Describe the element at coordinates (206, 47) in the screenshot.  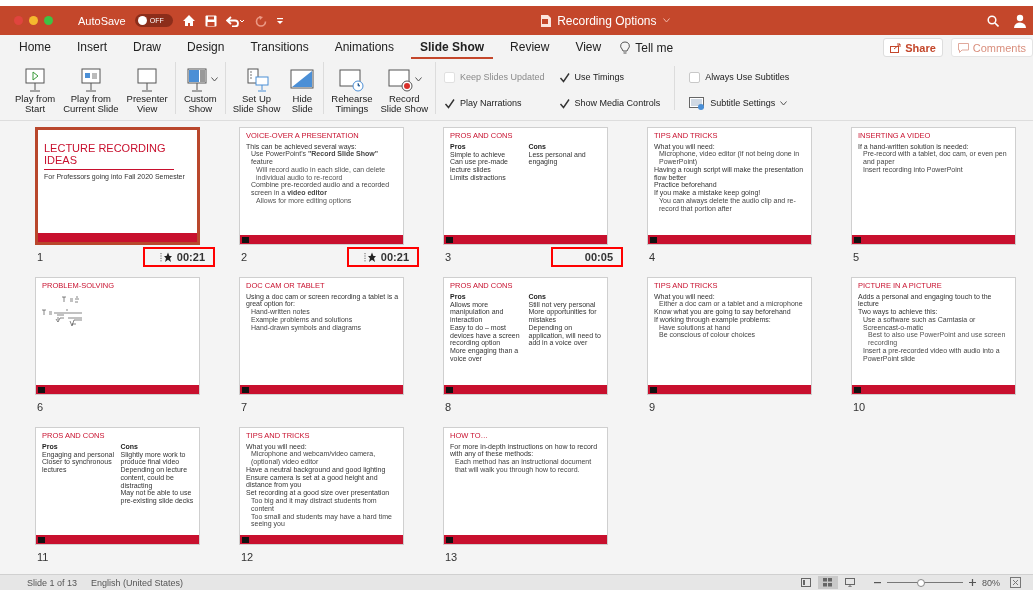
I see `ribbon-tab: Design` at that location.